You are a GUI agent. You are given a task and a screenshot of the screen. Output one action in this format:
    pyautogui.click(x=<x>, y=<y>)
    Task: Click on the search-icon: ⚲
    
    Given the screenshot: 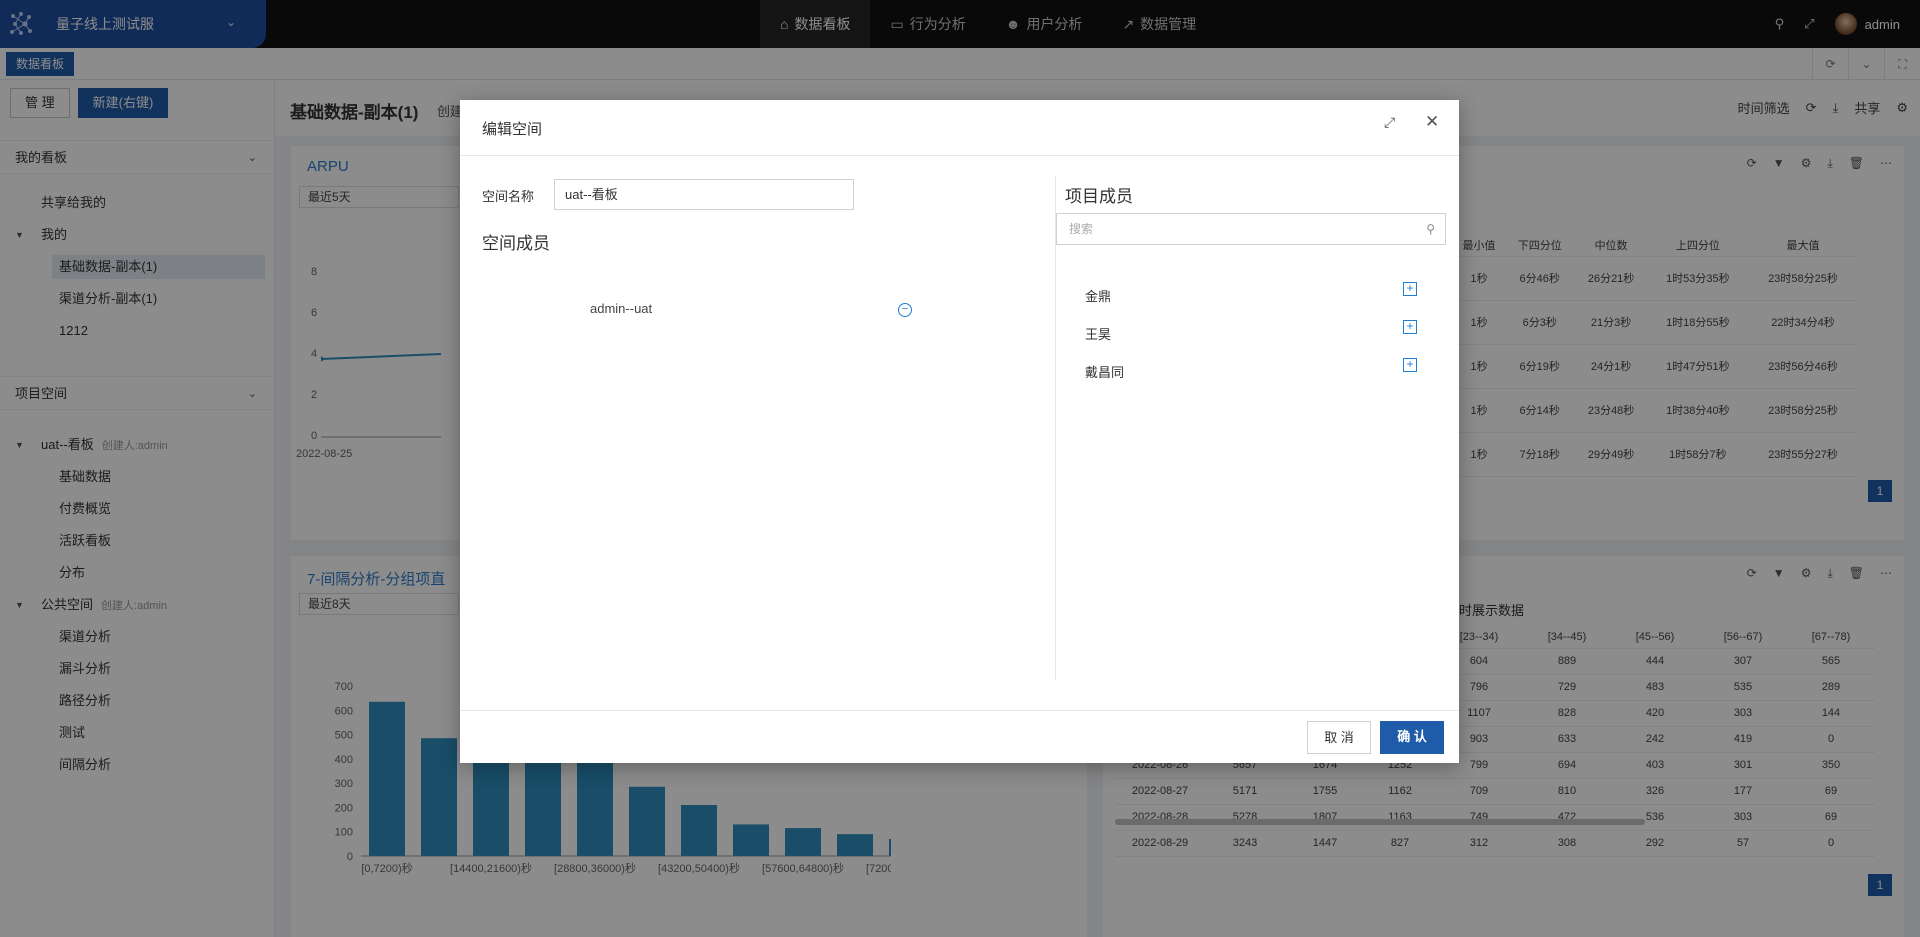 What is the action you would take?
    pyautogui.click(x=1430, y=229)
    